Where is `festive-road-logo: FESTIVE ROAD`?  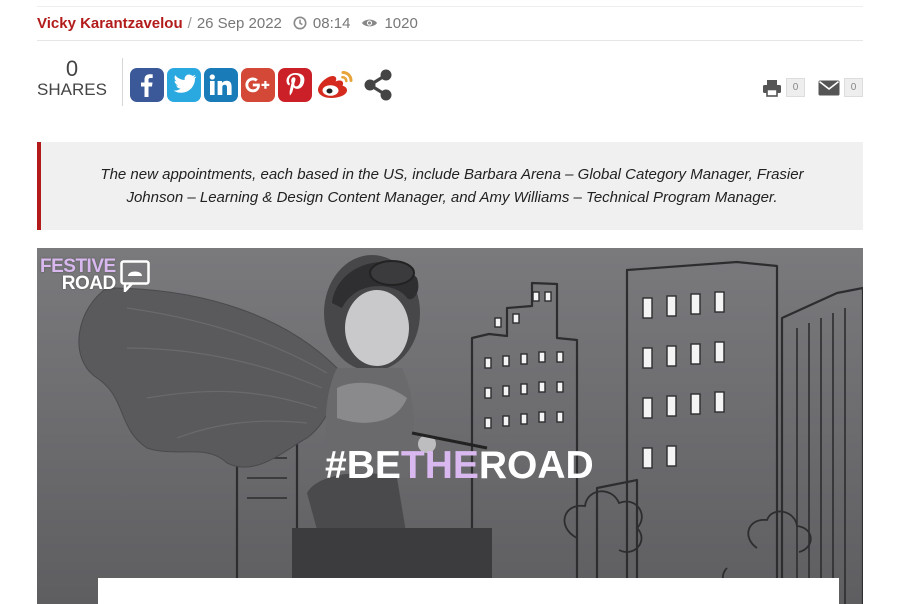
festive-road-logo: FESTIVE ROAD is located at coordinates (95, 275).